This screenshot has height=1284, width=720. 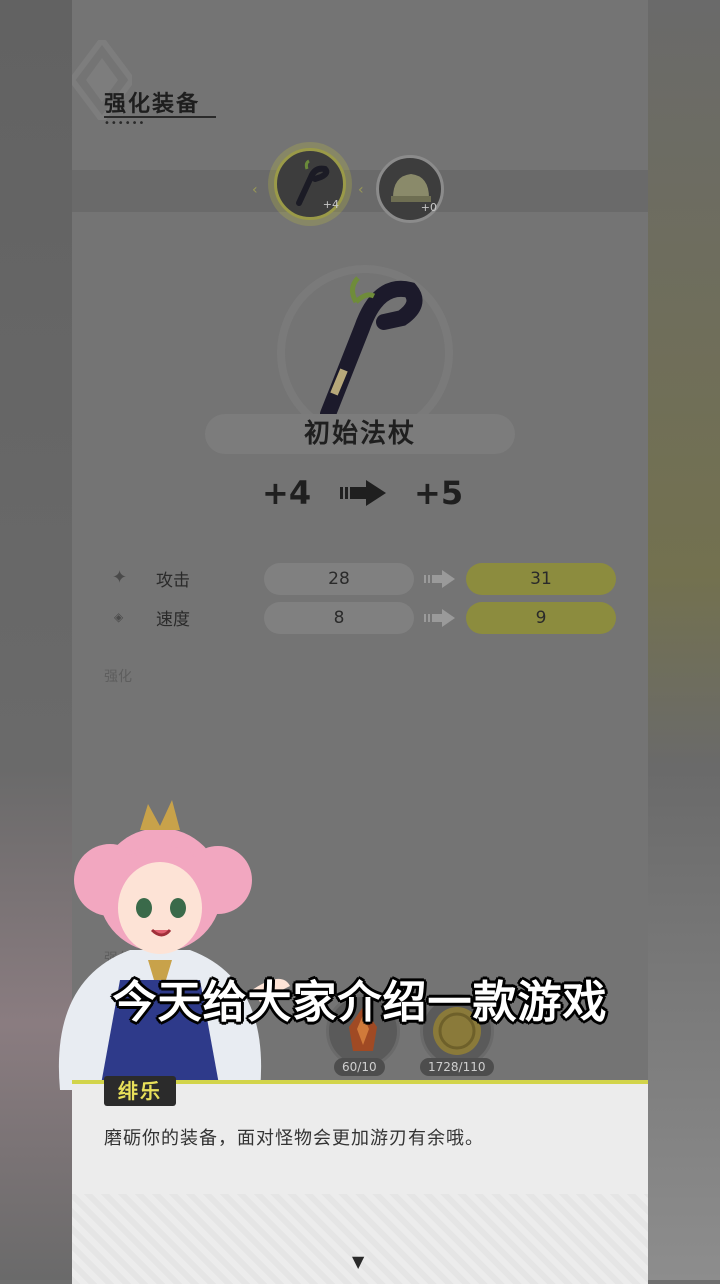 What do you see at coordinates (410, 189) in the screenshot?
I see `equipment-slot-helmet: +0` at bounding box center [410, 189].